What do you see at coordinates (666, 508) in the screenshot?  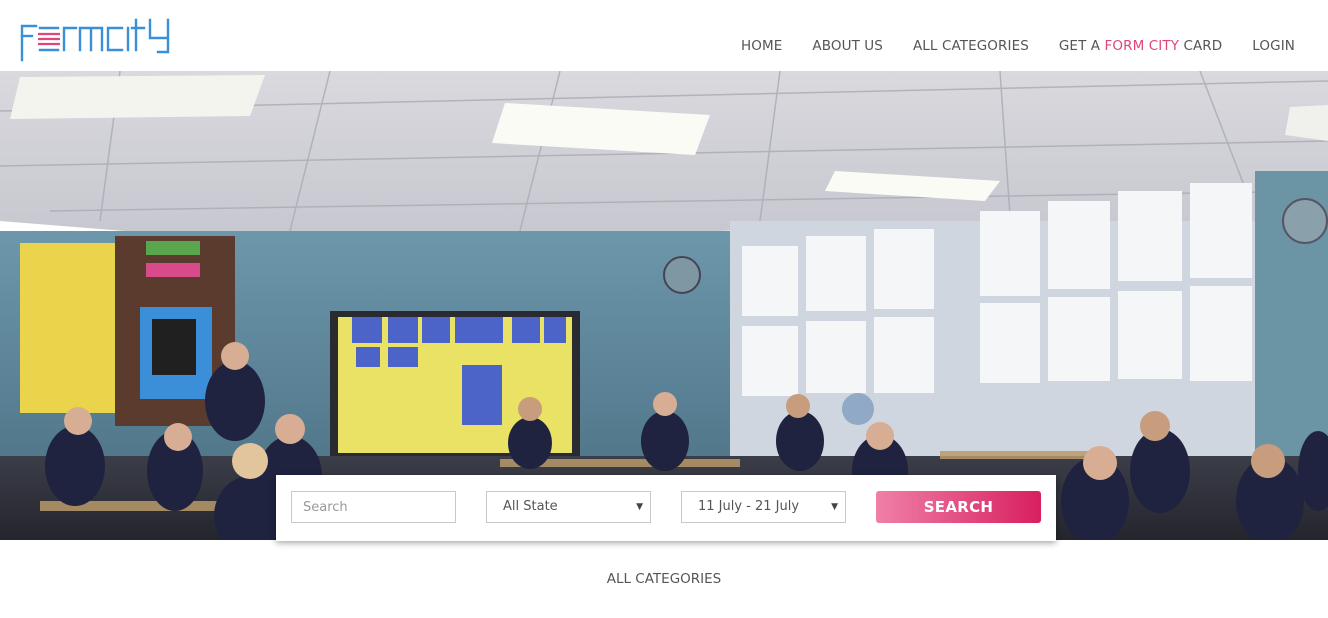 I see `search-bar: All State ▼ 11 July - 21 July ▼ SEARCH` at bounding box center [666, 508].